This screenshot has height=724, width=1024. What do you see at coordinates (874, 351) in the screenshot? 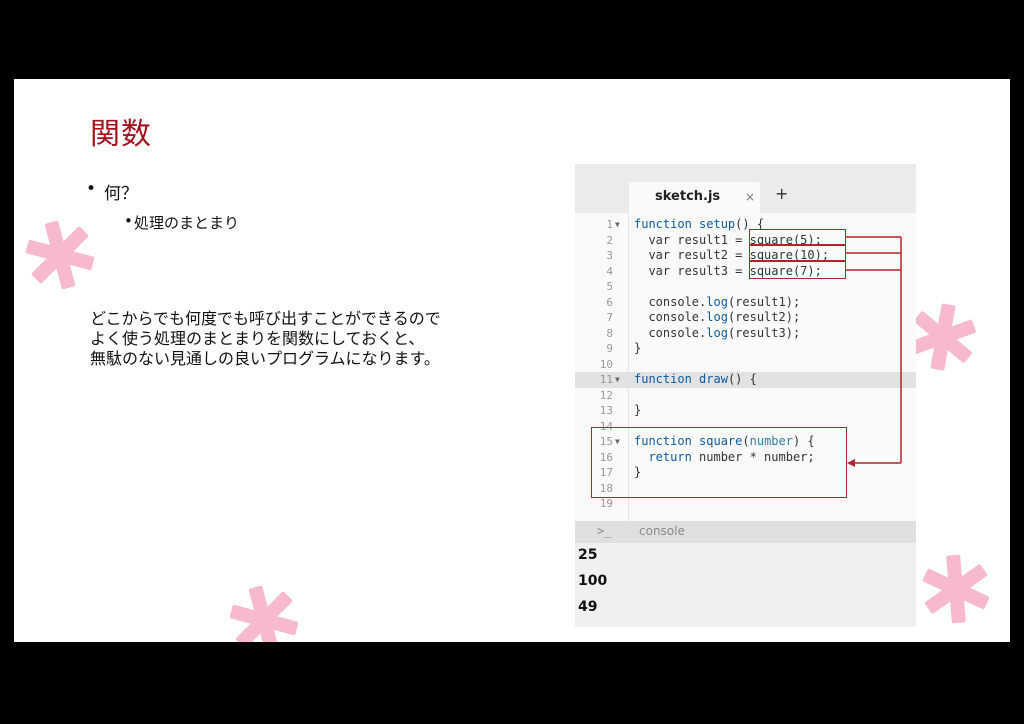
I see `arrow-connector-icon` at bounding box center [874, 351].